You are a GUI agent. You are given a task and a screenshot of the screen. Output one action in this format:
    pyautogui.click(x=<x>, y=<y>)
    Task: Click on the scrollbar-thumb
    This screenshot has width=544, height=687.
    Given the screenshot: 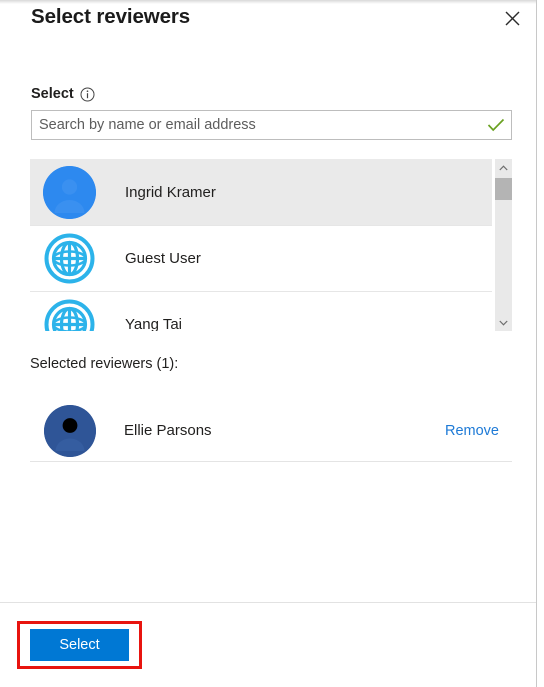 What is the action you would take?
    pyautogui.click(x=503, y=189)
    